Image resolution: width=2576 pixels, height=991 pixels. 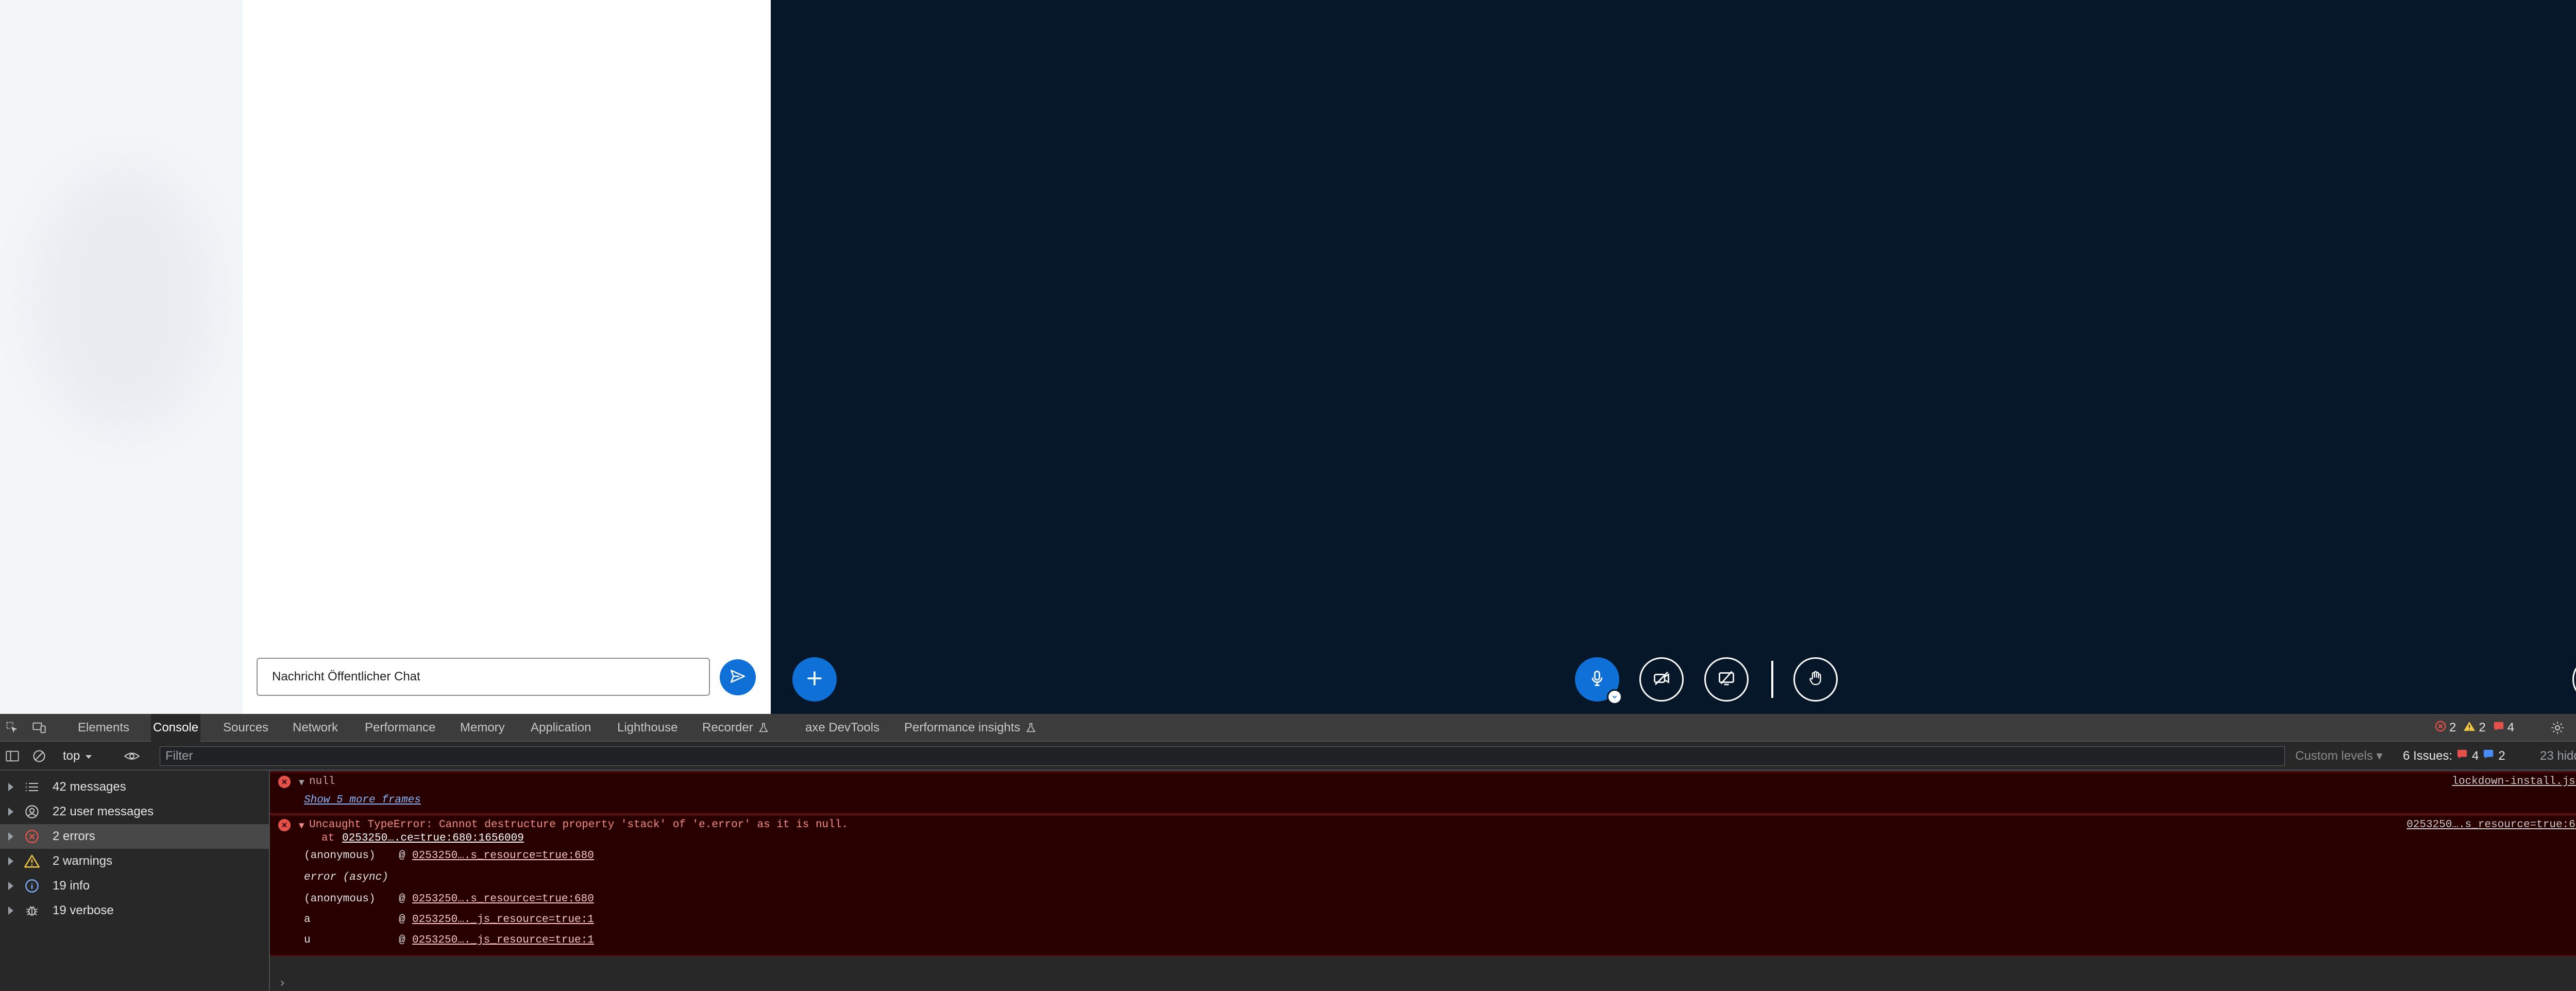 I want to click on tab-lighthouse: Lighthouse, so click(x=647, y=728).